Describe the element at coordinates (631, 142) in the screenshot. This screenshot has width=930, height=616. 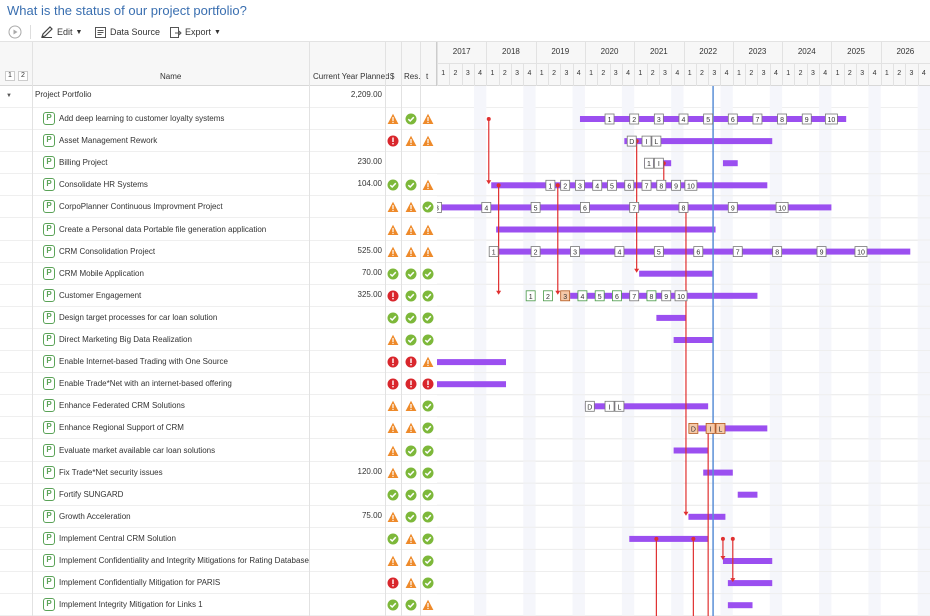
I see `milestone-label: D` at that location.